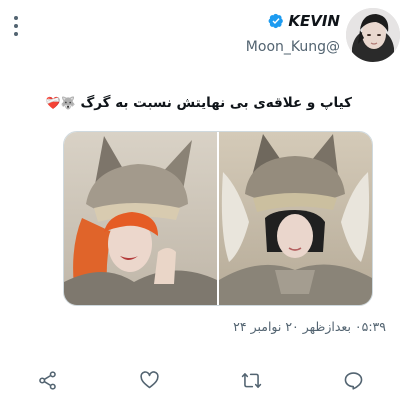 This screenshot has width=400, height=411. I want to click on display-name: KEVIN, so click(314, 21).